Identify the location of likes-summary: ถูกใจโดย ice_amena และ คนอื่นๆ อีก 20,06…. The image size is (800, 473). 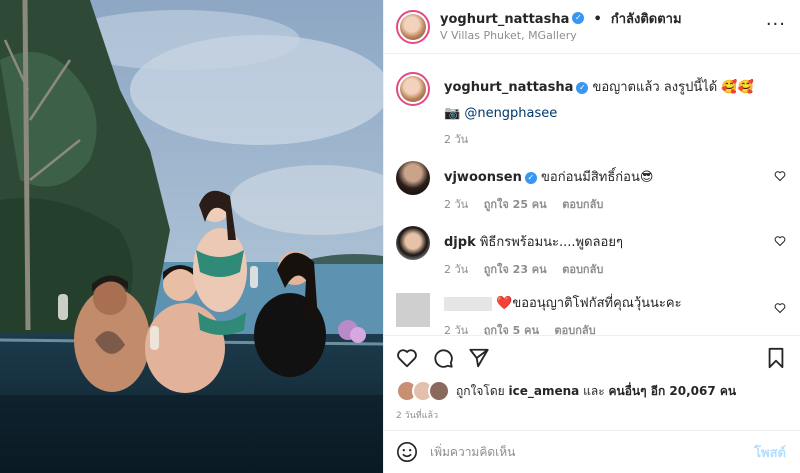
(591, 391).